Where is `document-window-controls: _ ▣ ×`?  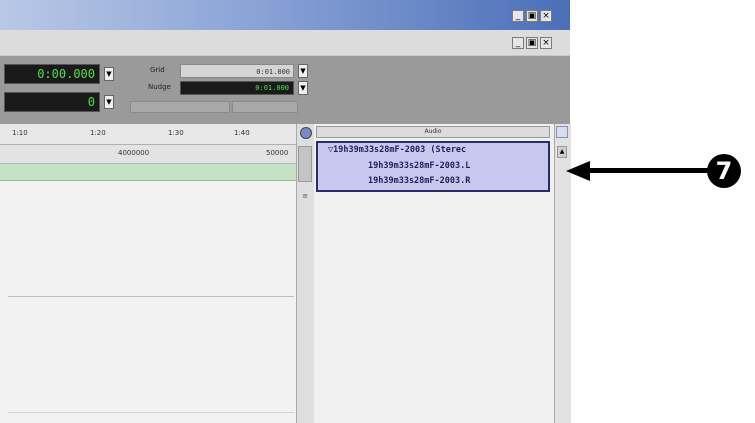 document-window-controls: _ ▣ × is located at coordinates (532, 43).